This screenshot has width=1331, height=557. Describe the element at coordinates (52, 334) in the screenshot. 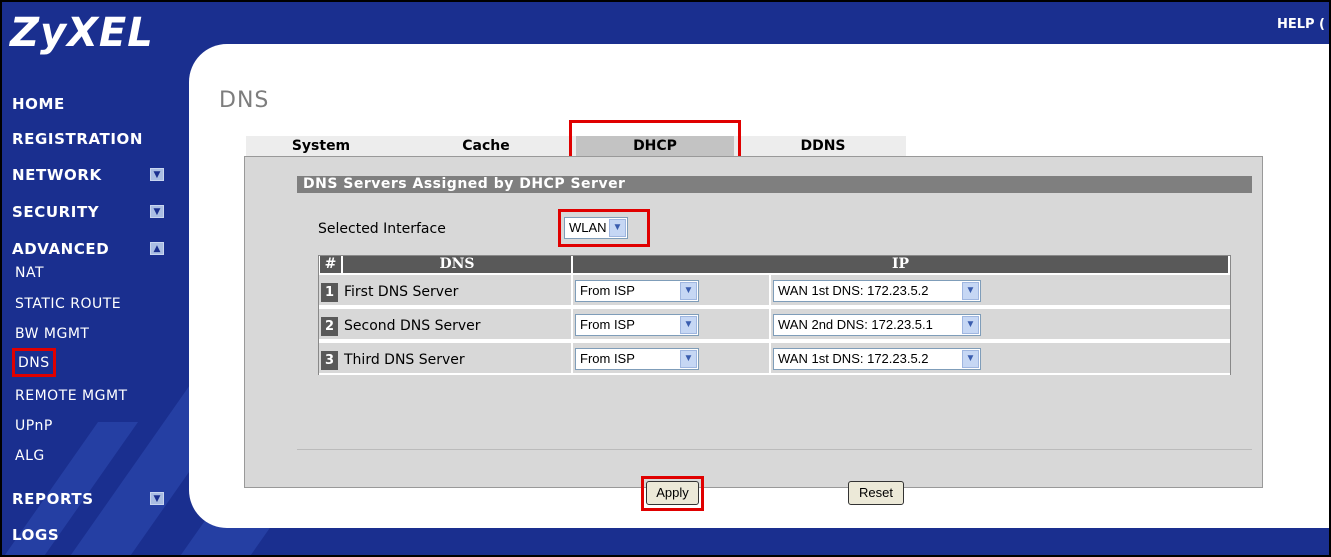

I see `nav-bw-mgmt: BW MGMT` at that location.